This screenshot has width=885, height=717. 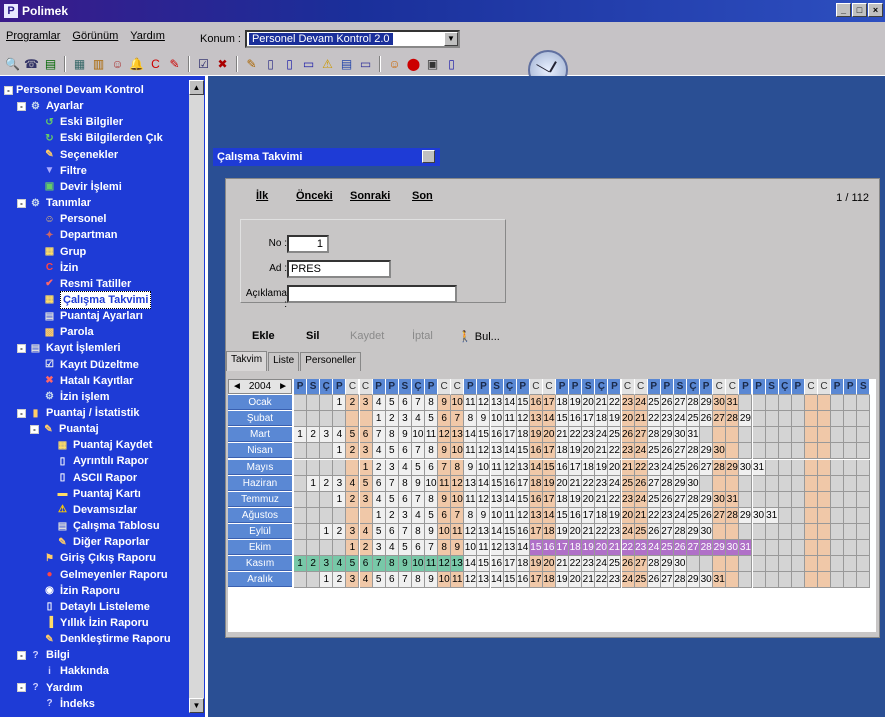 What do you see at coordinates (451, 64) in the screenshot?
I see `file-icon: ▯` at bounding box center [451, 64].